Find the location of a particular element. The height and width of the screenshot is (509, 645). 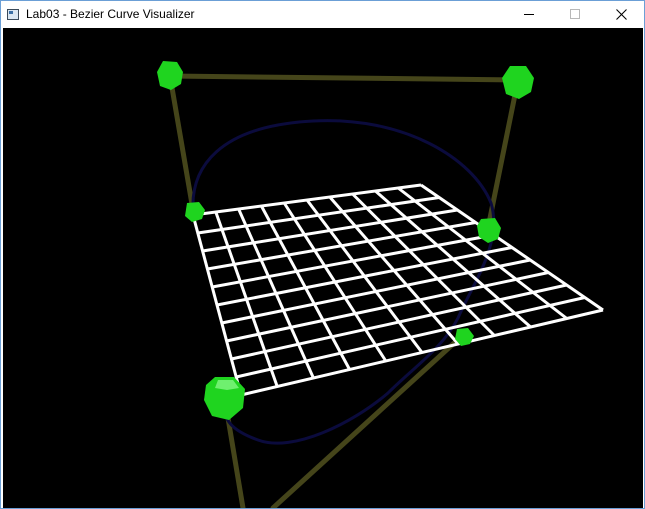

maximize-icon is located at coordinates (575, 14).